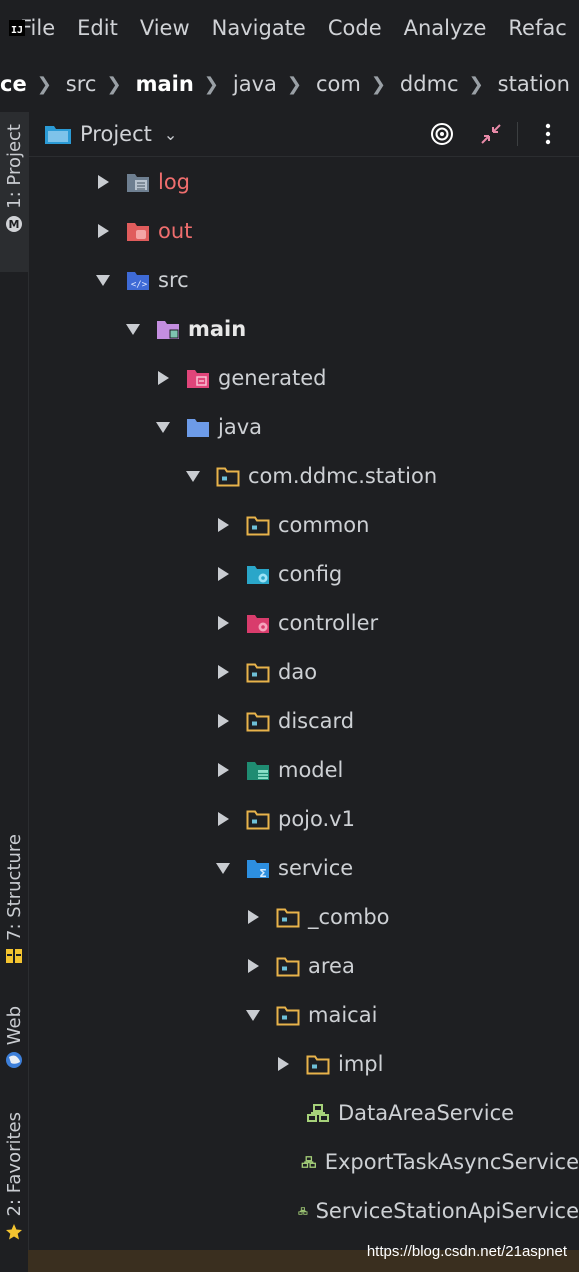  What do you see at coordinates (429, 84) in the screenshot?
I see `breadcrumb-item: ddmc` at bounding box center [429, 84].